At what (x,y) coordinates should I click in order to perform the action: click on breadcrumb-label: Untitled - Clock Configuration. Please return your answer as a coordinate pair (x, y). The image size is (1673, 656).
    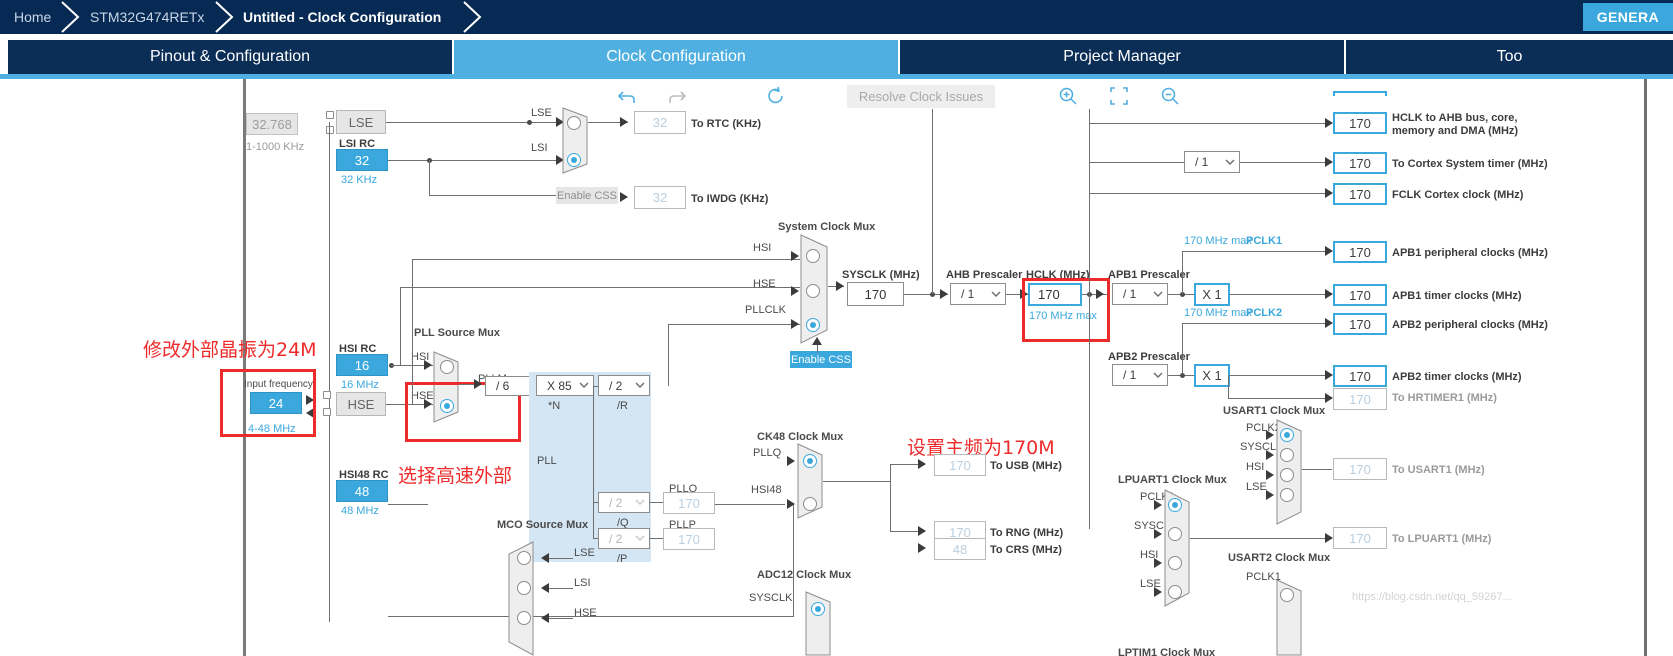
    Looking at the image, I should click on (342, 17).